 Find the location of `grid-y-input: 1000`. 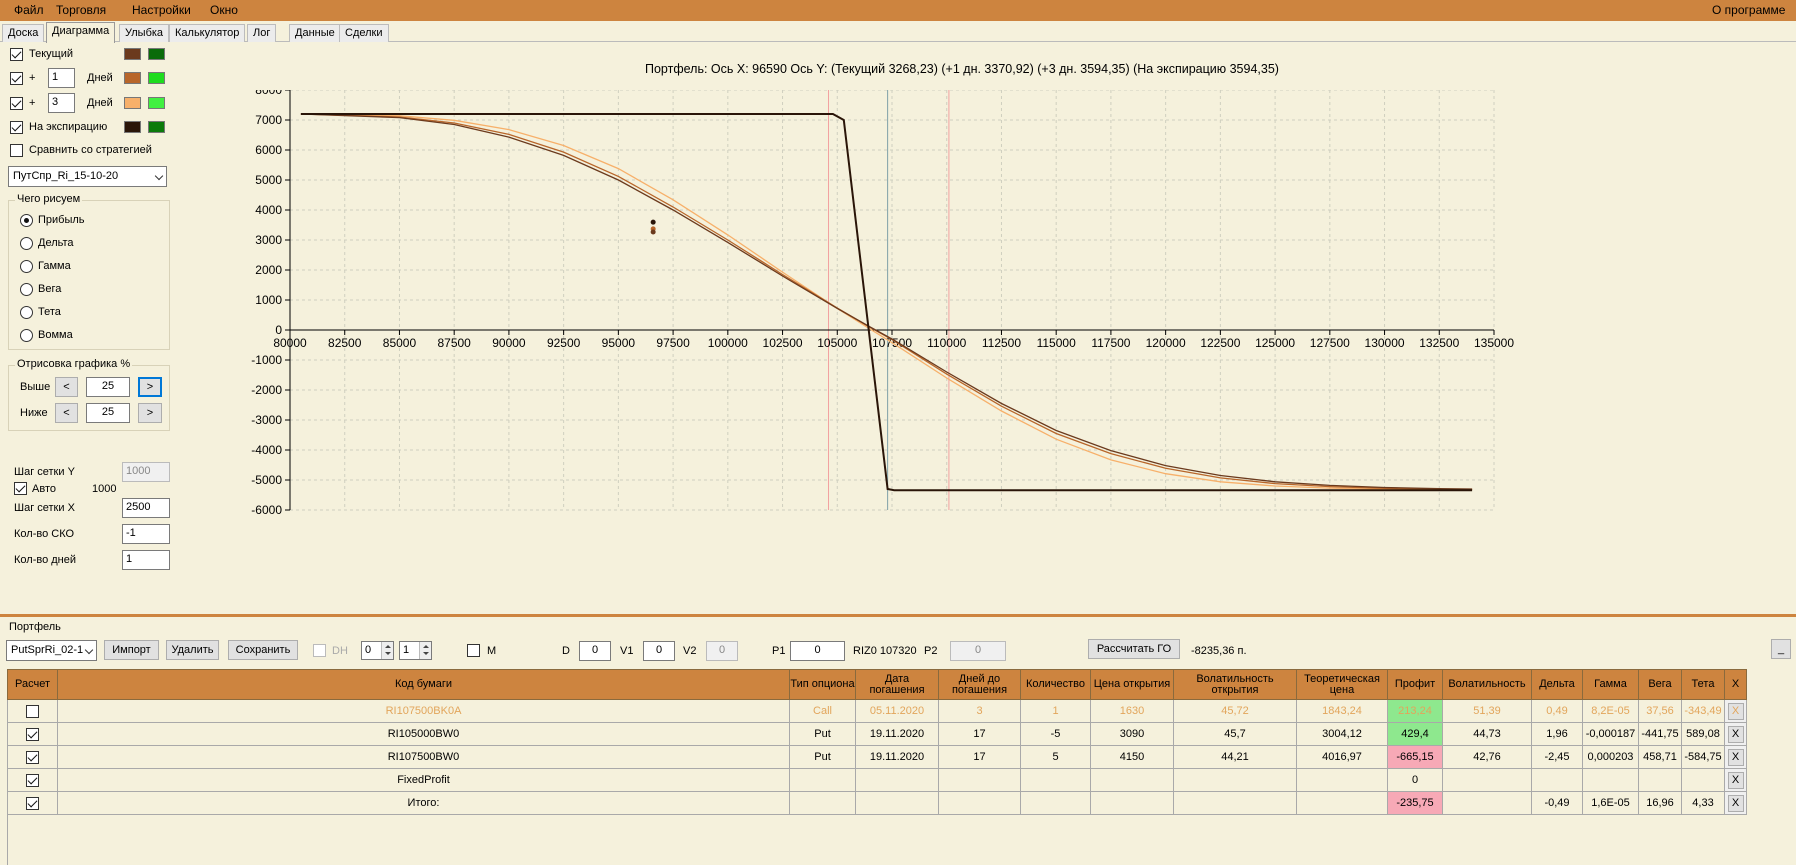

grid-y-input: 1000 is located at coordinates (146, 472).